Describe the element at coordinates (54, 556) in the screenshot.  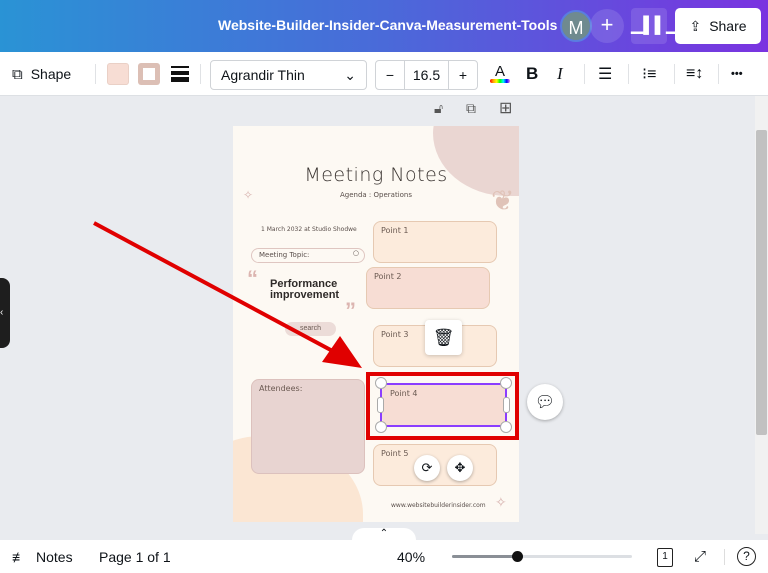
I see `notes-label: Notes` at that location.